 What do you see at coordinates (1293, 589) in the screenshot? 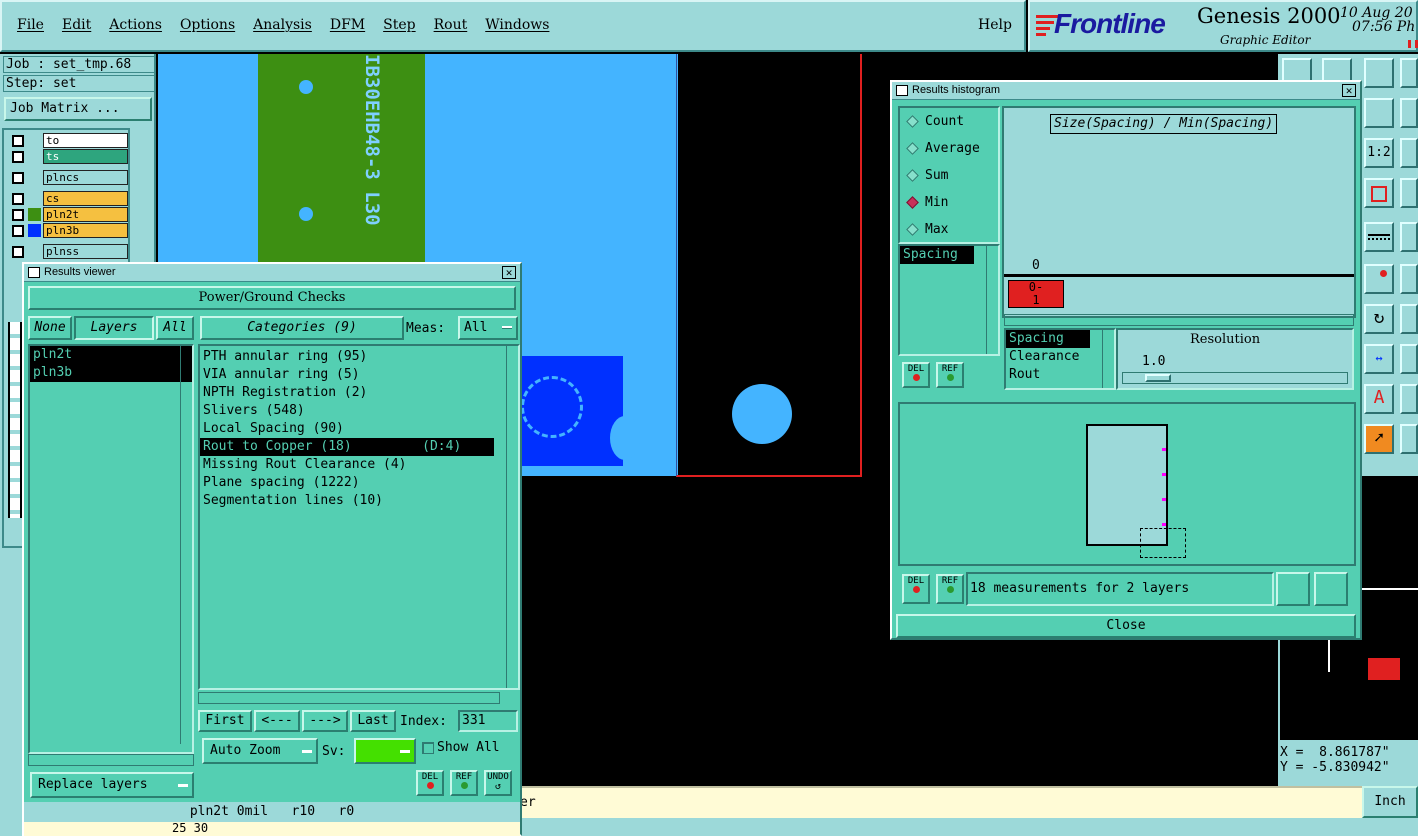
I see `zoom-fit-icon` at bounding box center [1293, 589].